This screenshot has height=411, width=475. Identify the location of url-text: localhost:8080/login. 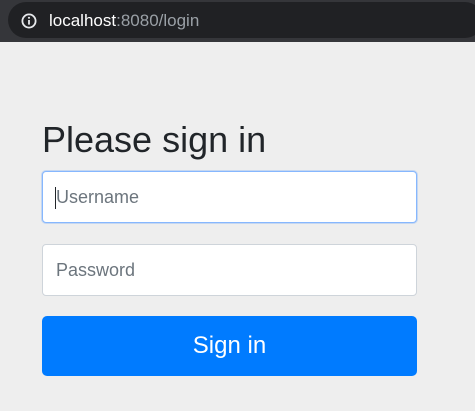
(124, 21).